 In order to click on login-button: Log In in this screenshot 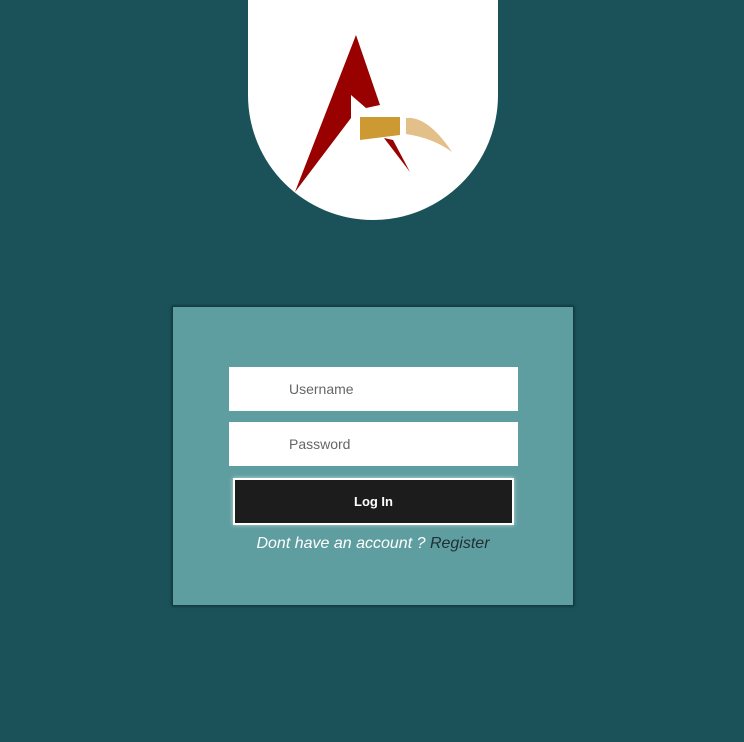, I will do `click(373, 501)`.